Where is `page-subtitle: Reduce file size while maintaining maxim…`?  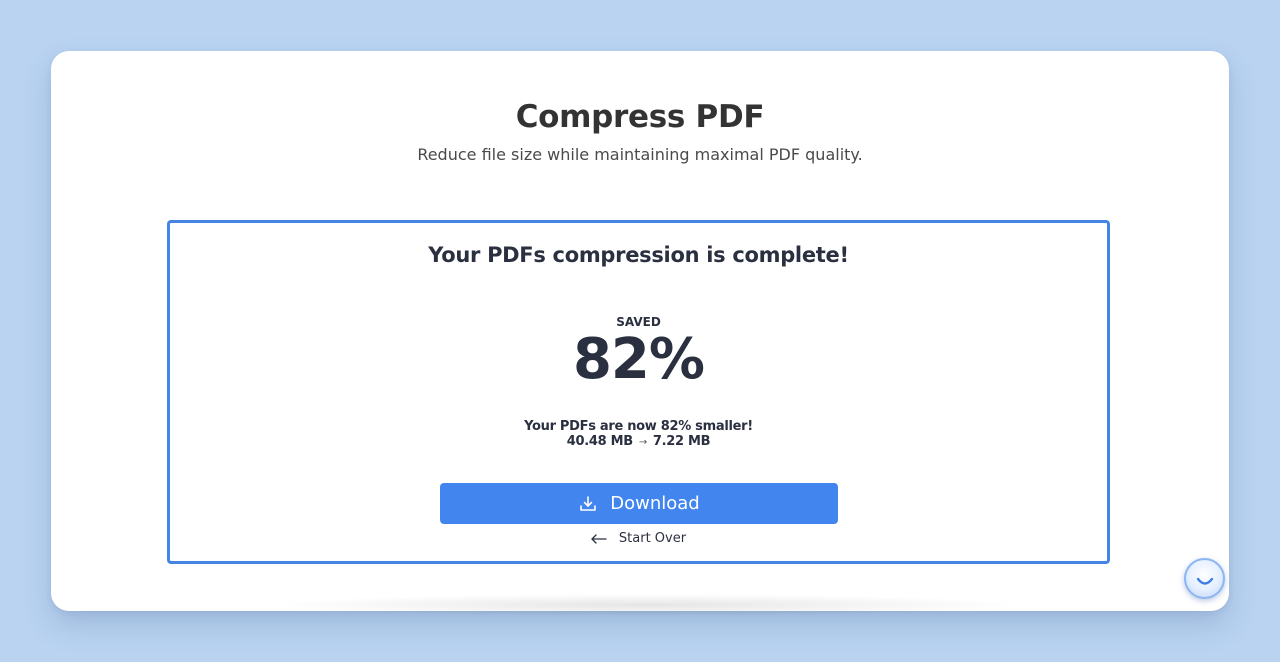
page-subtitle: Reduce file size while maintaining maxim… is located at coordinates (640, 154).